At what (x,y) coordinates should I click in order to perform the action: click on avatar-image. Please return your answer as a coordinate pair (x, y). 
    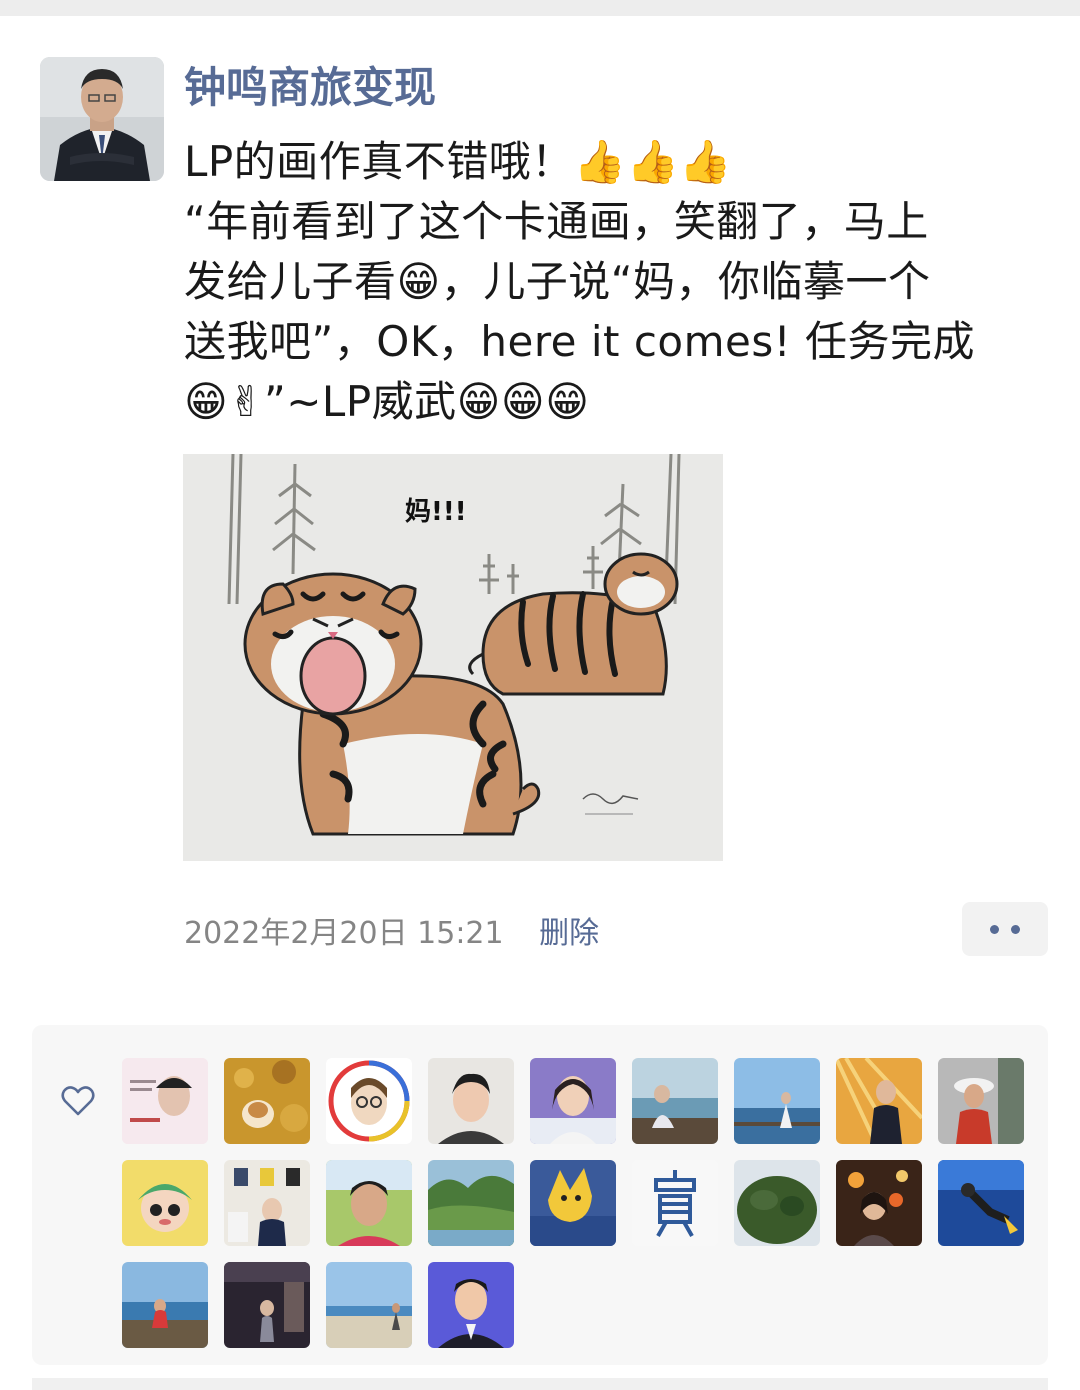
    Looking at the image, I should click on (102, 119).